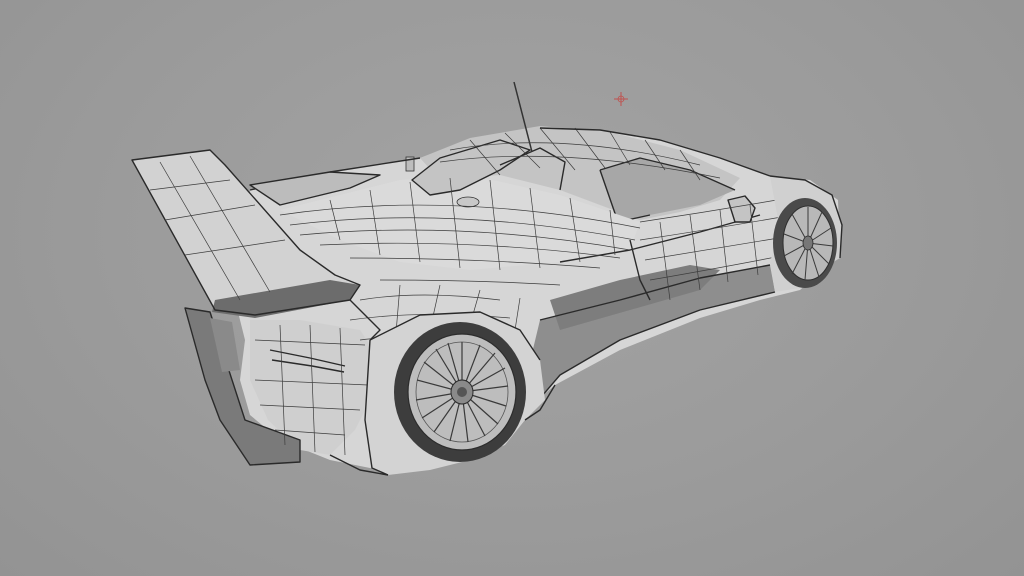 This screenshot has height=576, width=1024. Describe the element at coordinates (468, 202) in the screenshot. I see `fuel-cap` at that location.